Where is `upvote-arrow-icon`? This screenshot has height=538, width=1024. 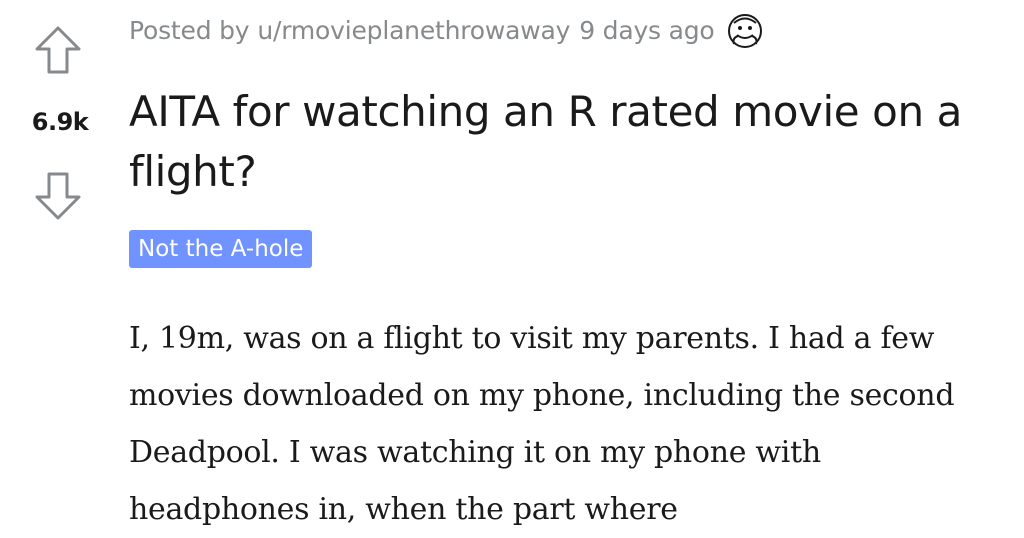 upvote-arrow-icon is located at coordinates (58, 50).